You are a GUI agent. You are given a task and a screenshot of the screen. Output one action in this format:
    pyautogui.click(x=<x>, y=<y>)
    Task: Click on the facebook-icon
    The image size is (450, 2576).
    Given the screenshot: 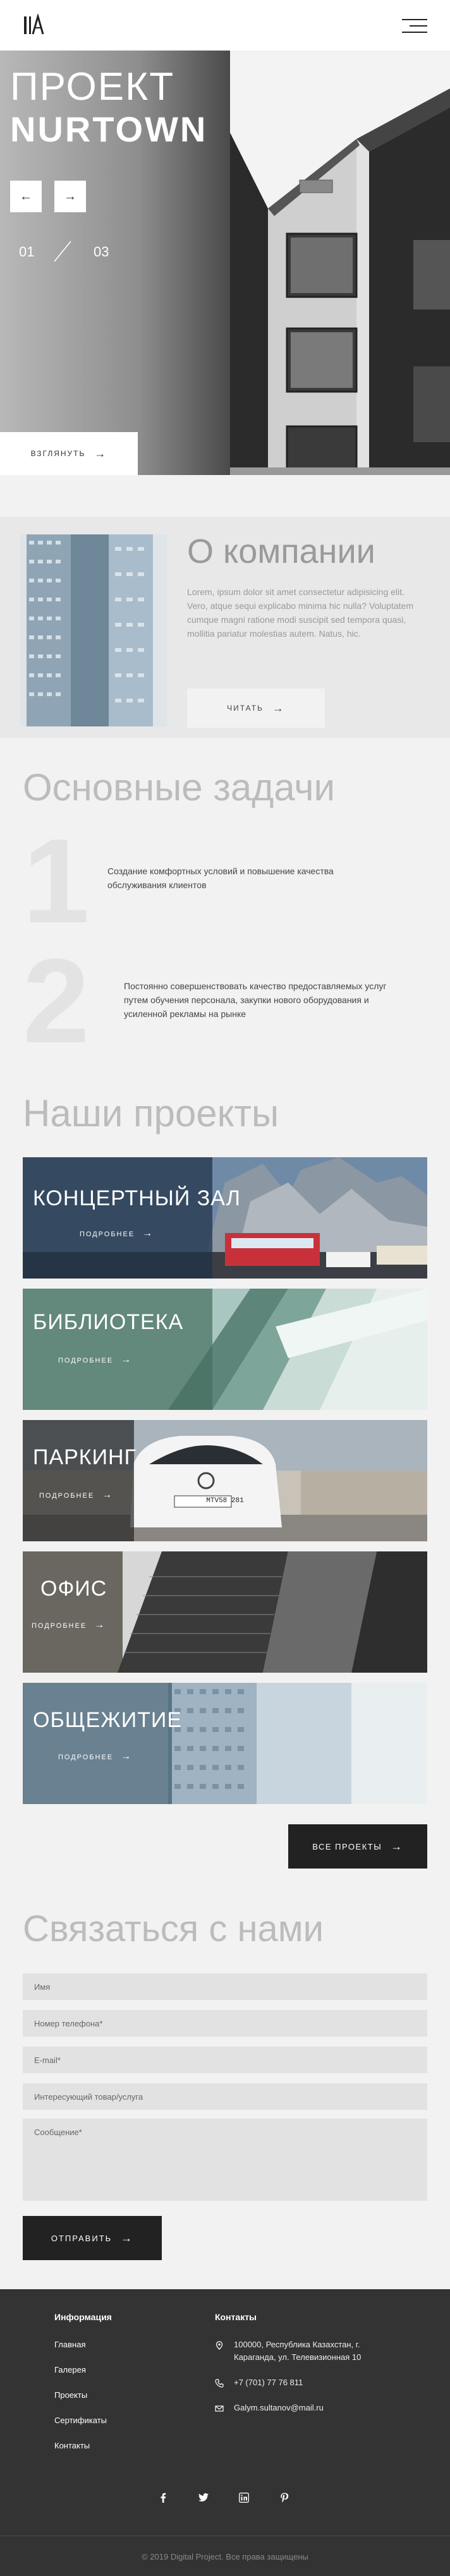 What is the action you would take?
    pyautogui.click(x=163, y=2497)
    